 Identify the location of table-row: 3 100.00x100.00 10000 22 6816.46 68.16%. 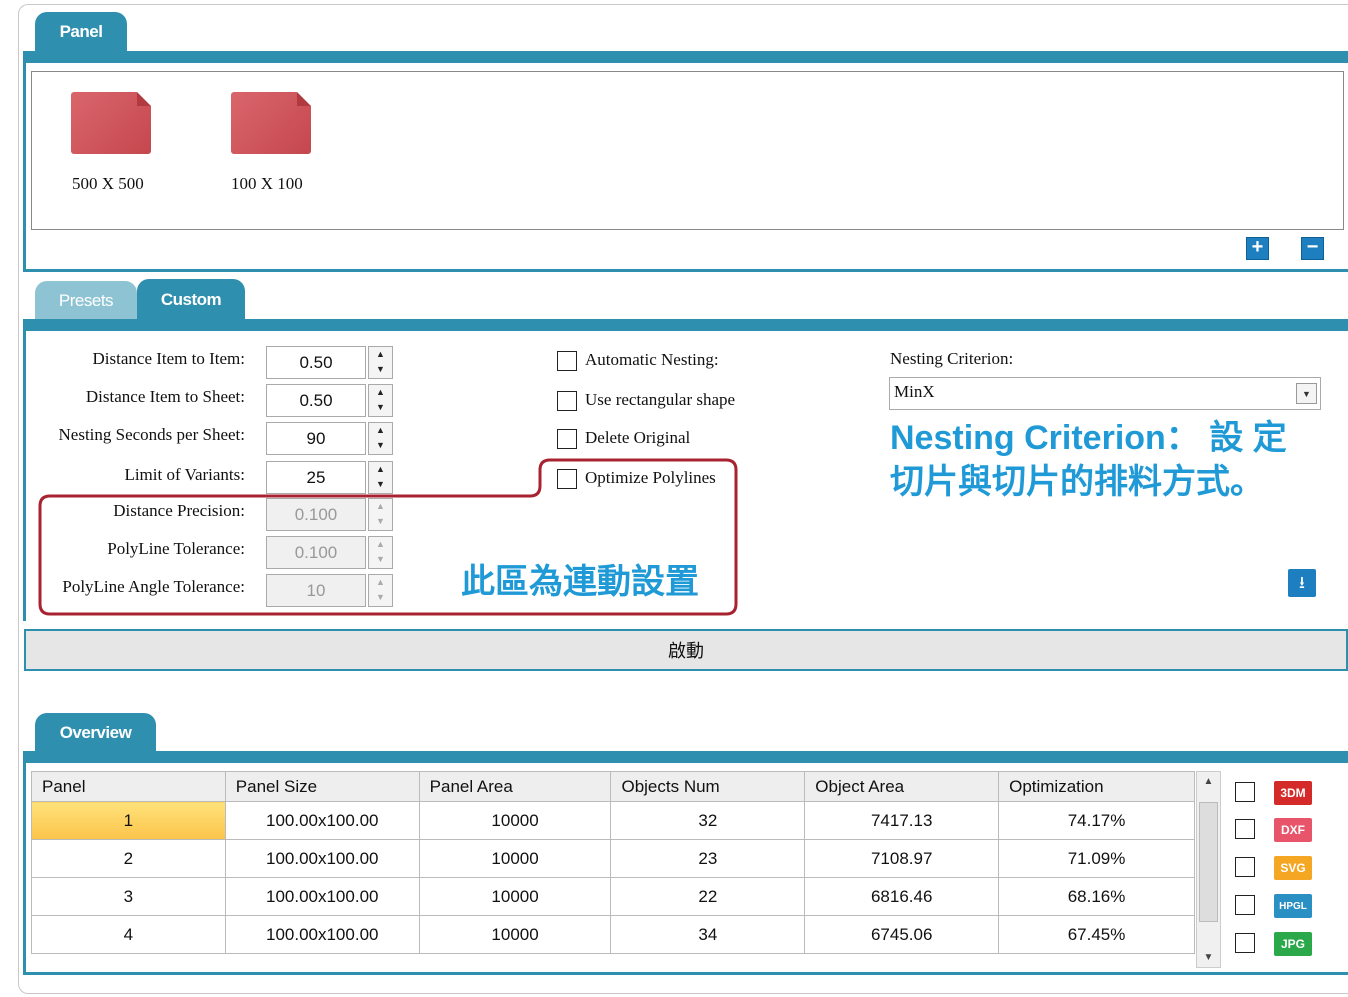
(613, 896).